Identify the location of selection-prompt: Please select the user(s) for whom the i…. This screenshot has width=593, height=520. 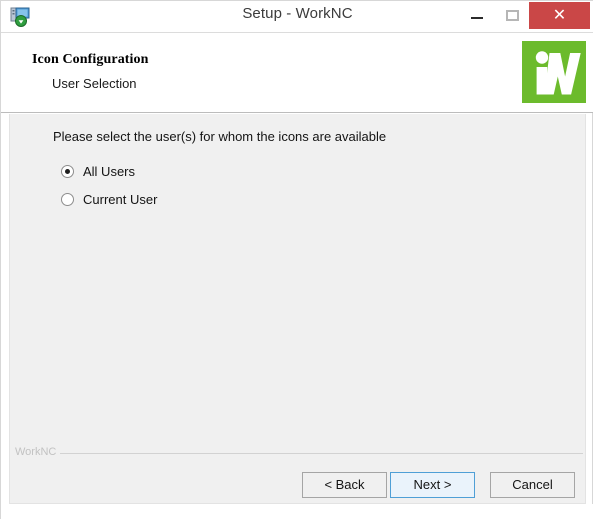
(220, 136).